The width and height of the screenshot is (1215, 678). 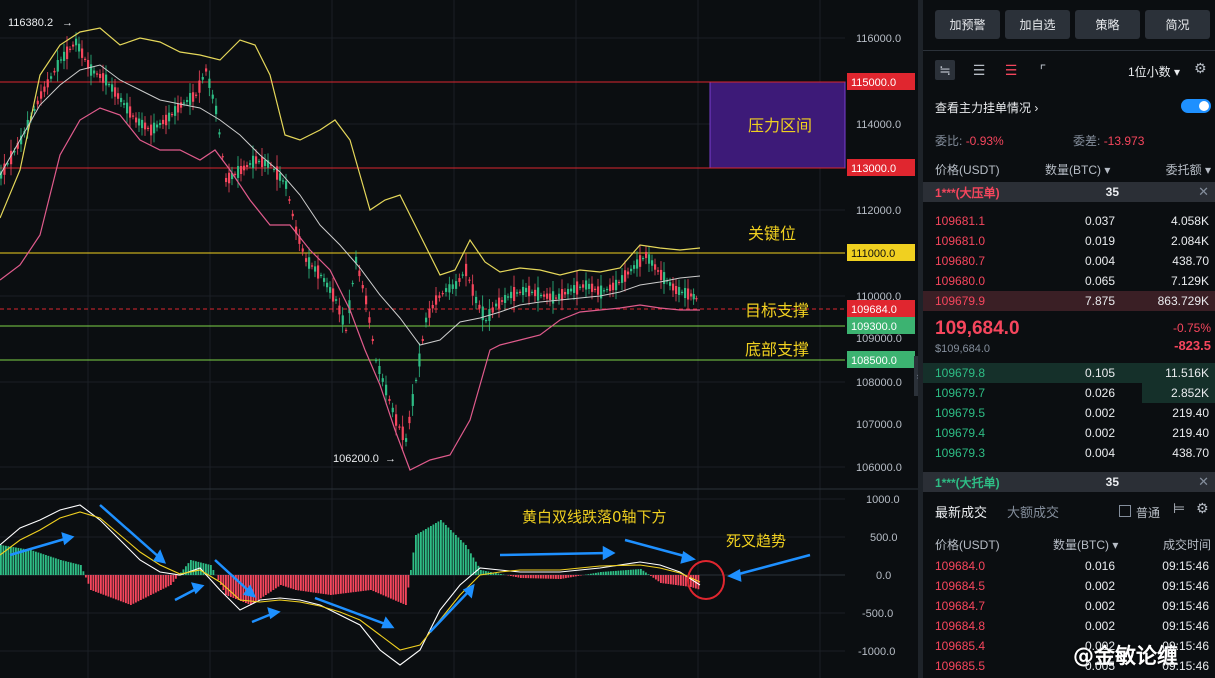 I want to click on ask-row: 109681.0 0.019 2.084K, so click(x=1069, y=241).